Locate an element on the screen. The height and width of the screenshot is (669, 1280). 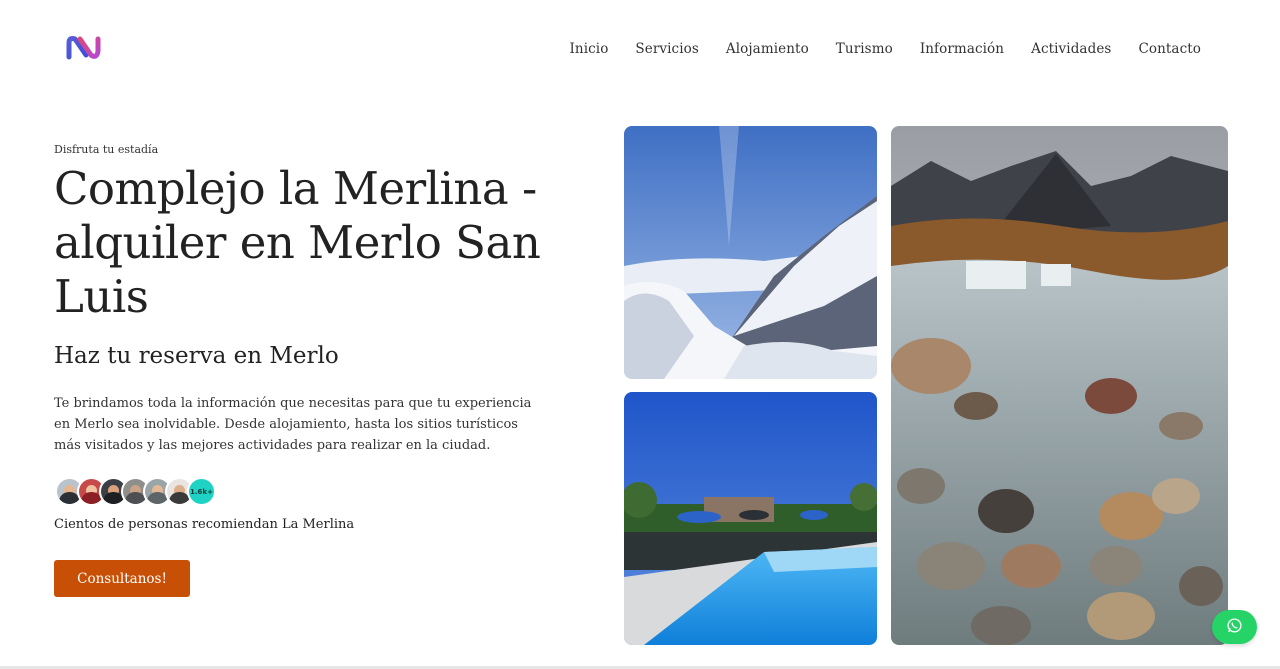
avatar-count-badge: 1.6k+ is located at coordinates (201, 491).